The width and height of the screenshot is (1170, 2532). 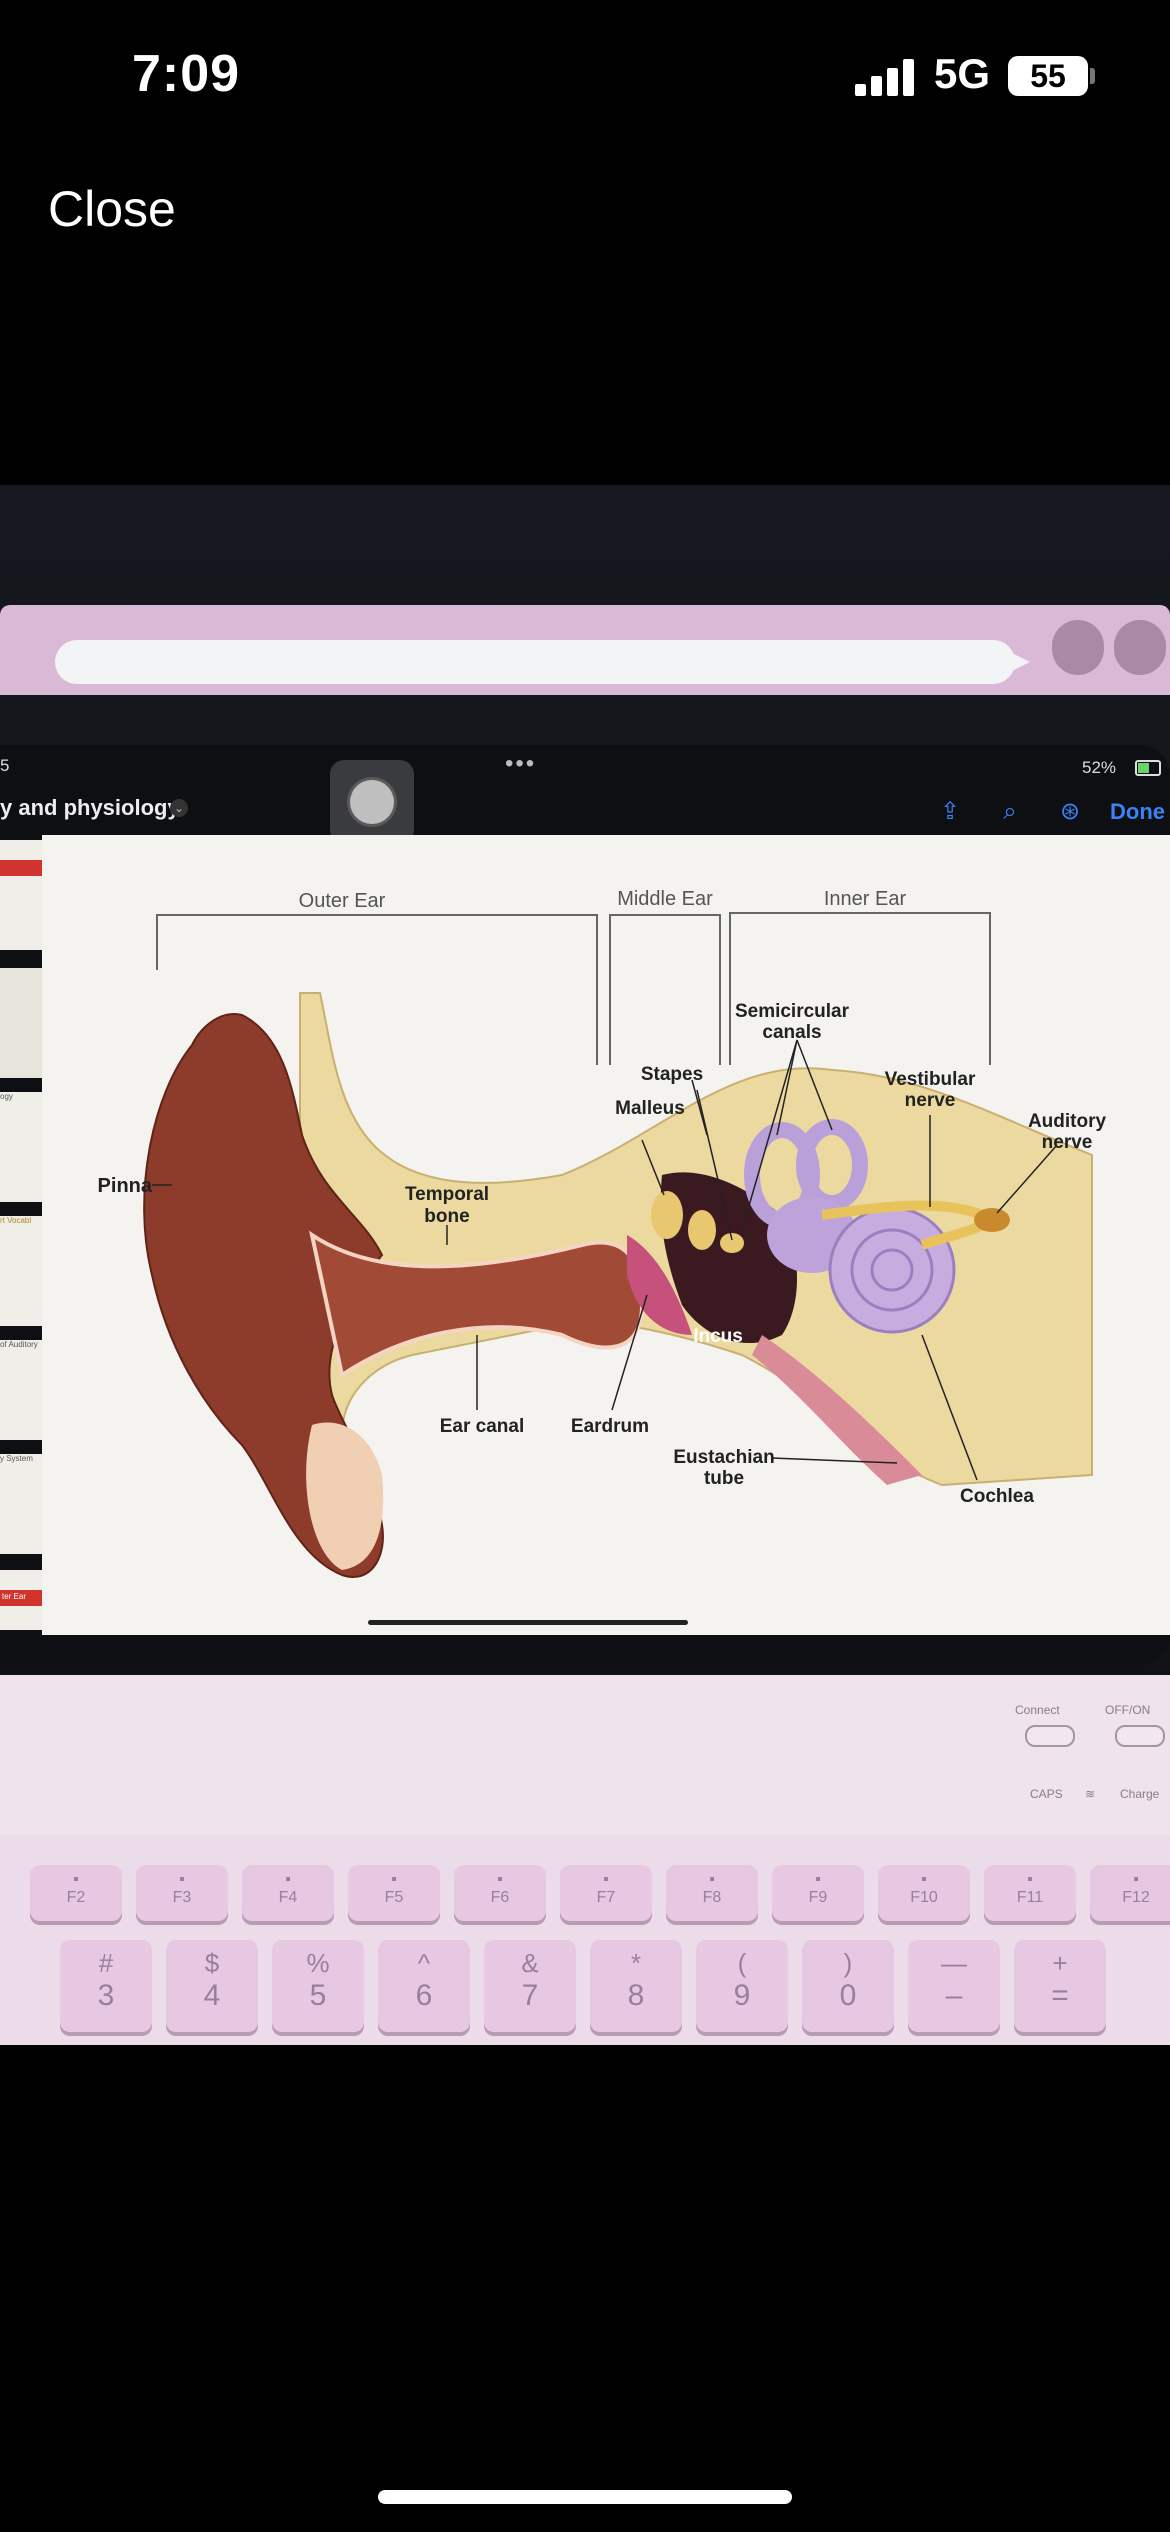 I want to click on function-key-label: F10, so click(x=924, y=1897).